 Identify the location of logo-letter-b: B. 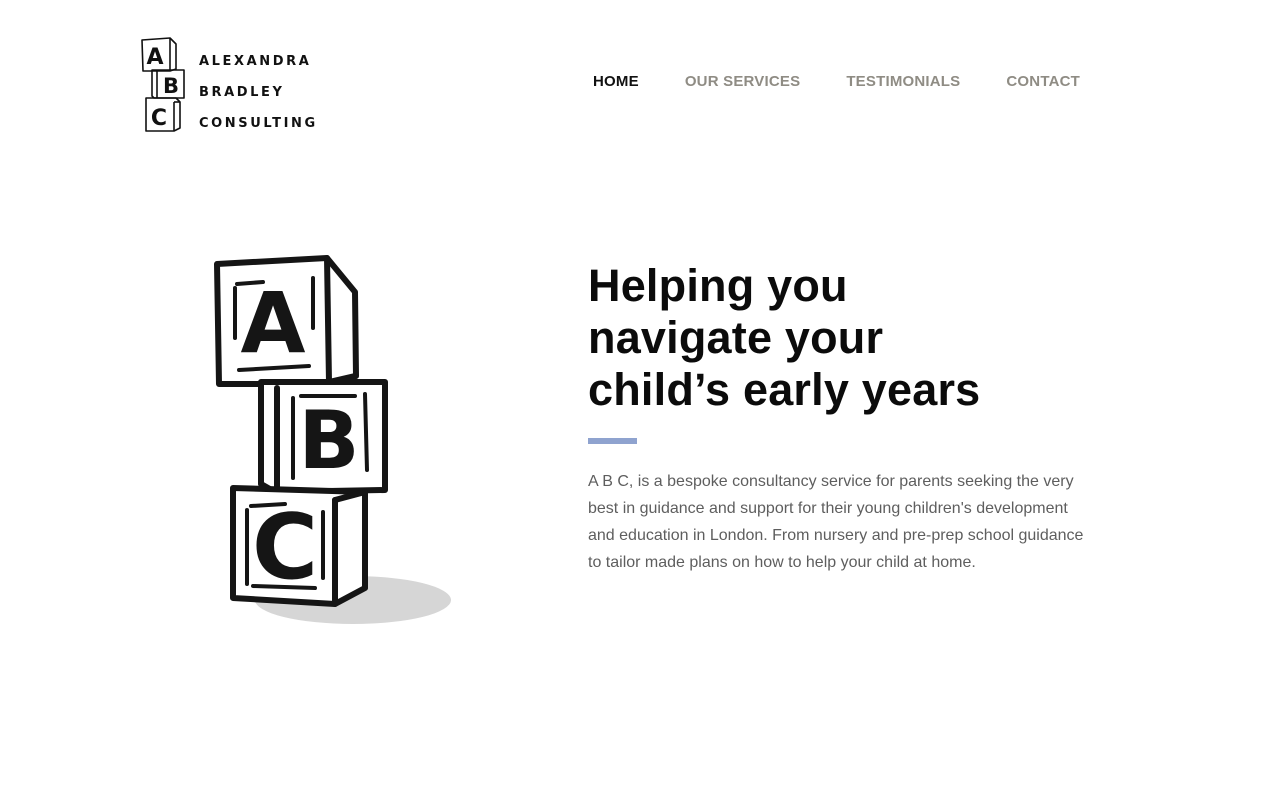
(171, 86).